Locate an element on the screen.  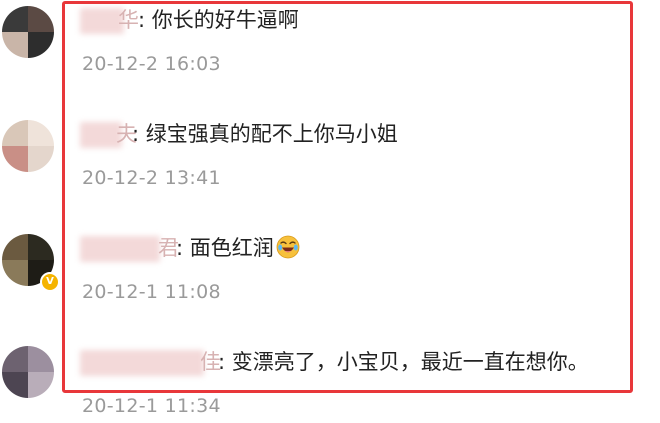
verified-badge-icon: V is located at coordinates (50, 282).